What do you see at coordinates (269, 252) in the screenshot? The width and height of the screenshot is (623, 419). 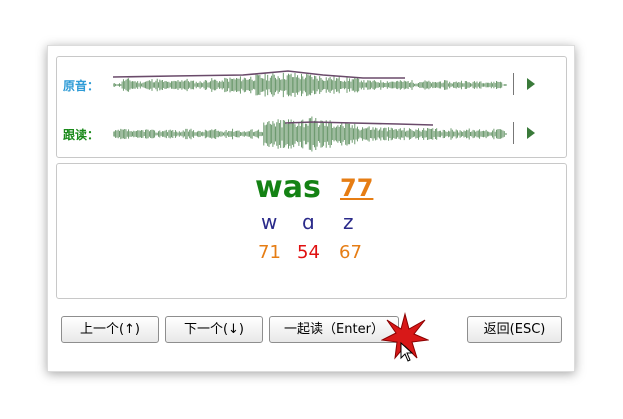 I see `phoneme-score: 71` at bounding box center [269, 252].